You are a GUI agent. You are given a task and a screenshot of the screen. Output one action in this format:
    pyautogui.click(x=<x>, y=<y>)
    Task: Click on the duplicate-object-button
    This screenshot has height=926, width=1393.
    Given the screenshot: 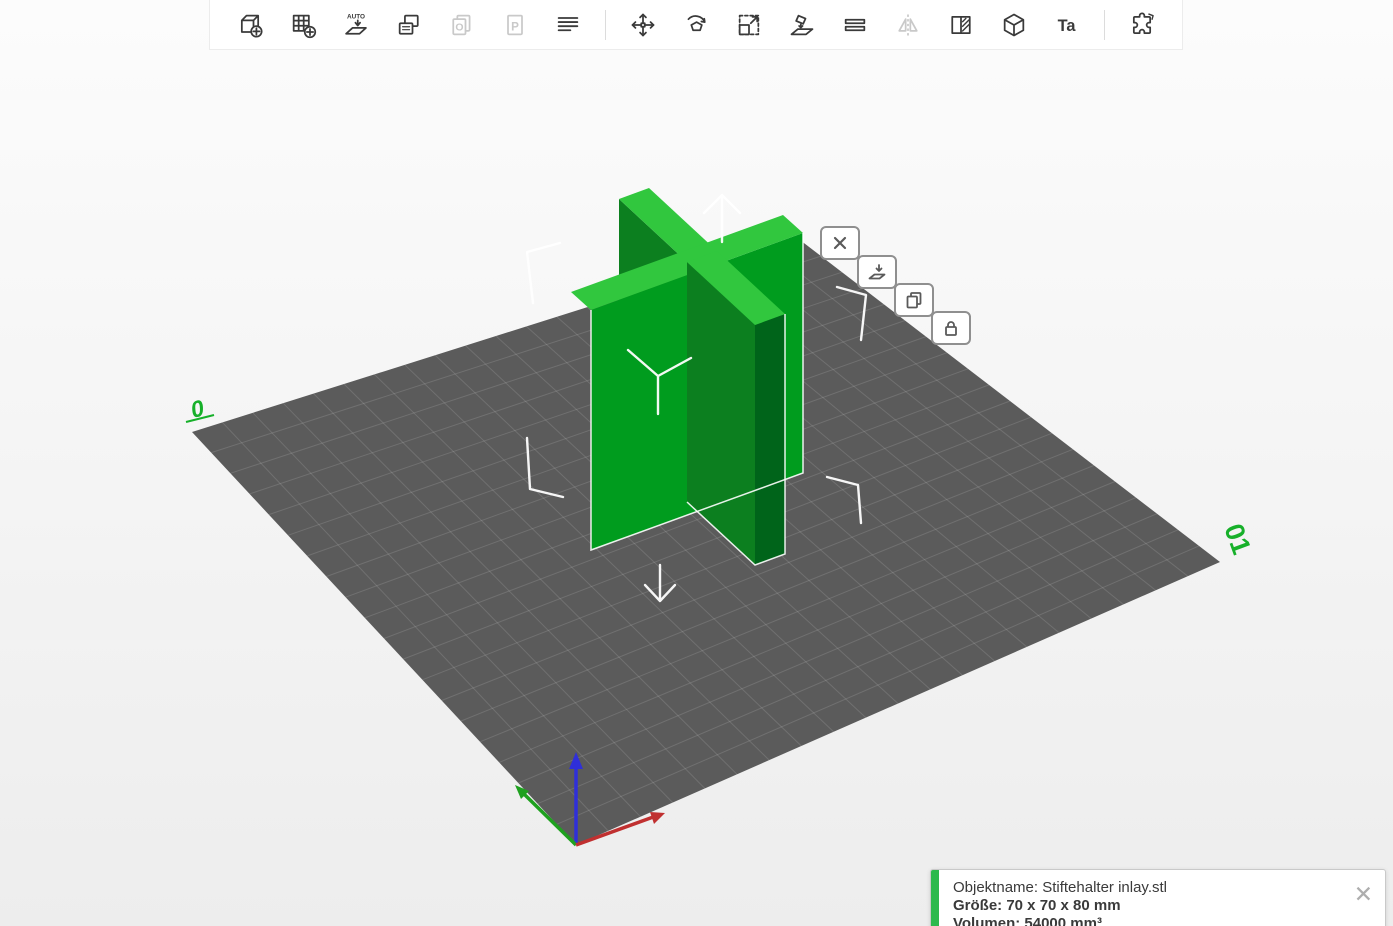 What is the action you would take?
    pyautogui.click(x=409, y=25)
    